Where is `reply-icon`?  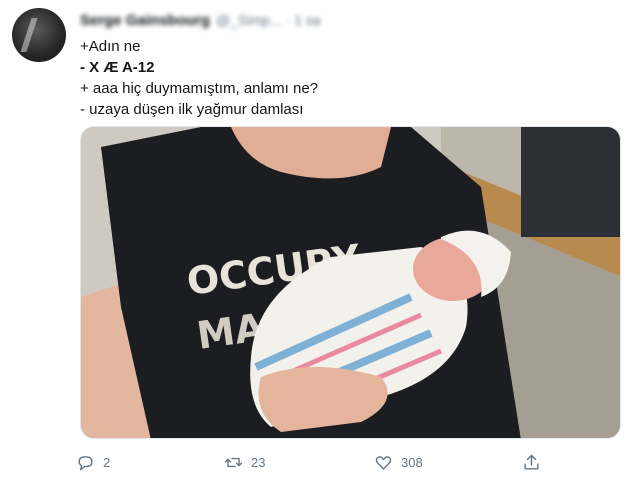
reply-icon is located at coordinates (85, 462).